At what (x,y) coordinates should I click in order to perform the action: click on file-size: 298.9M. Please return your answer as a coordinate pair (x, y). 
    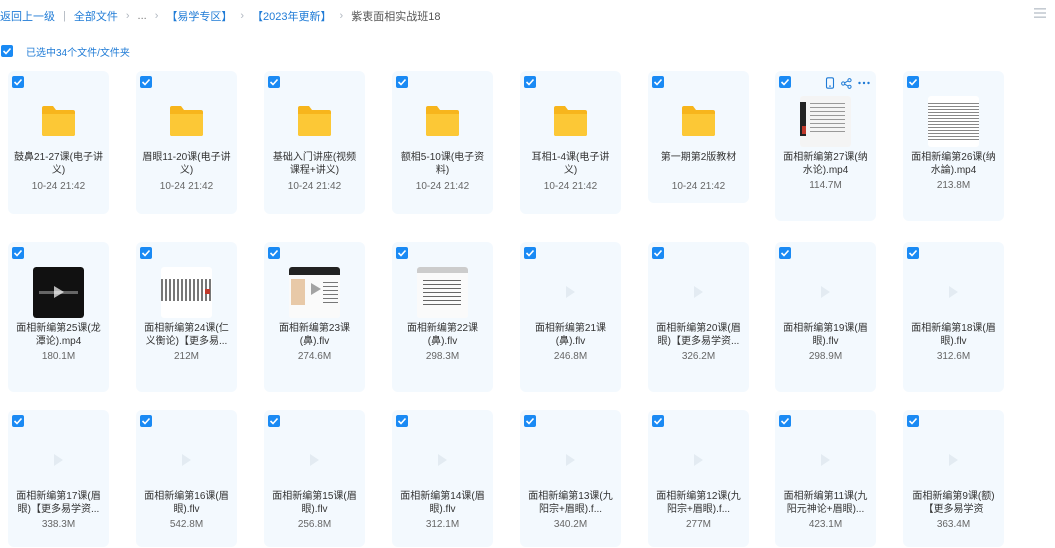
    Looking at the image, I should click on (825, 356).